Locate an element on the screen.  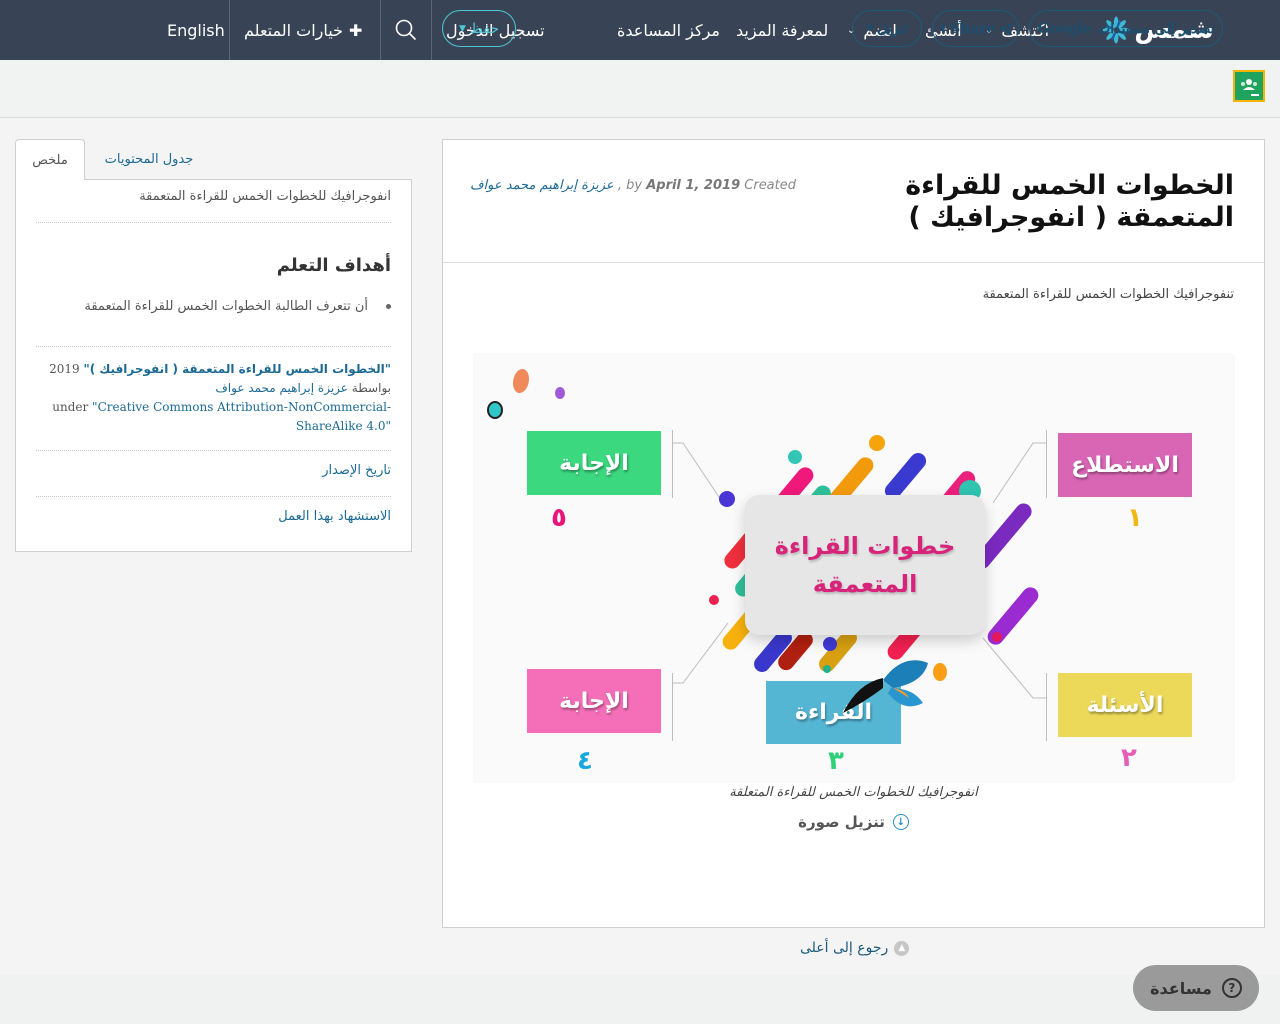
save-button: حفظ ▼ is located at coordinates (479, 28).